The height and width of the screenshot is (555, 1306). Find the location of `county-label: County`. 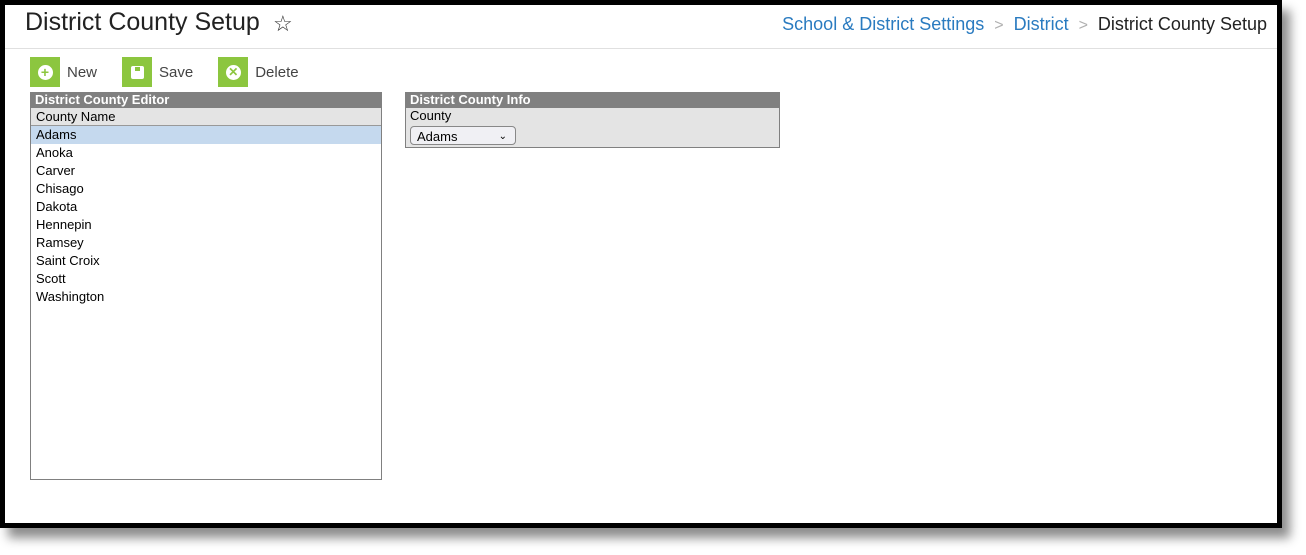

county-label: County is located at coordinates (431, 115).